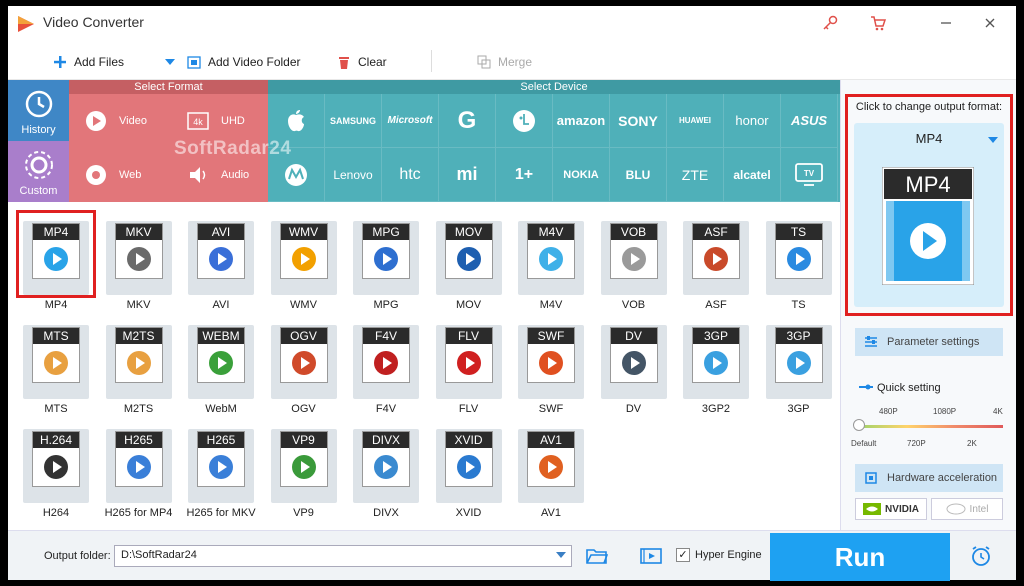 This screenshot has width=1024, height=586. Describe the element at coordinates (221, 471) in the screenshot. I see `format-tile-h265-for-mkv: H265 H265 for MKV` at that location.